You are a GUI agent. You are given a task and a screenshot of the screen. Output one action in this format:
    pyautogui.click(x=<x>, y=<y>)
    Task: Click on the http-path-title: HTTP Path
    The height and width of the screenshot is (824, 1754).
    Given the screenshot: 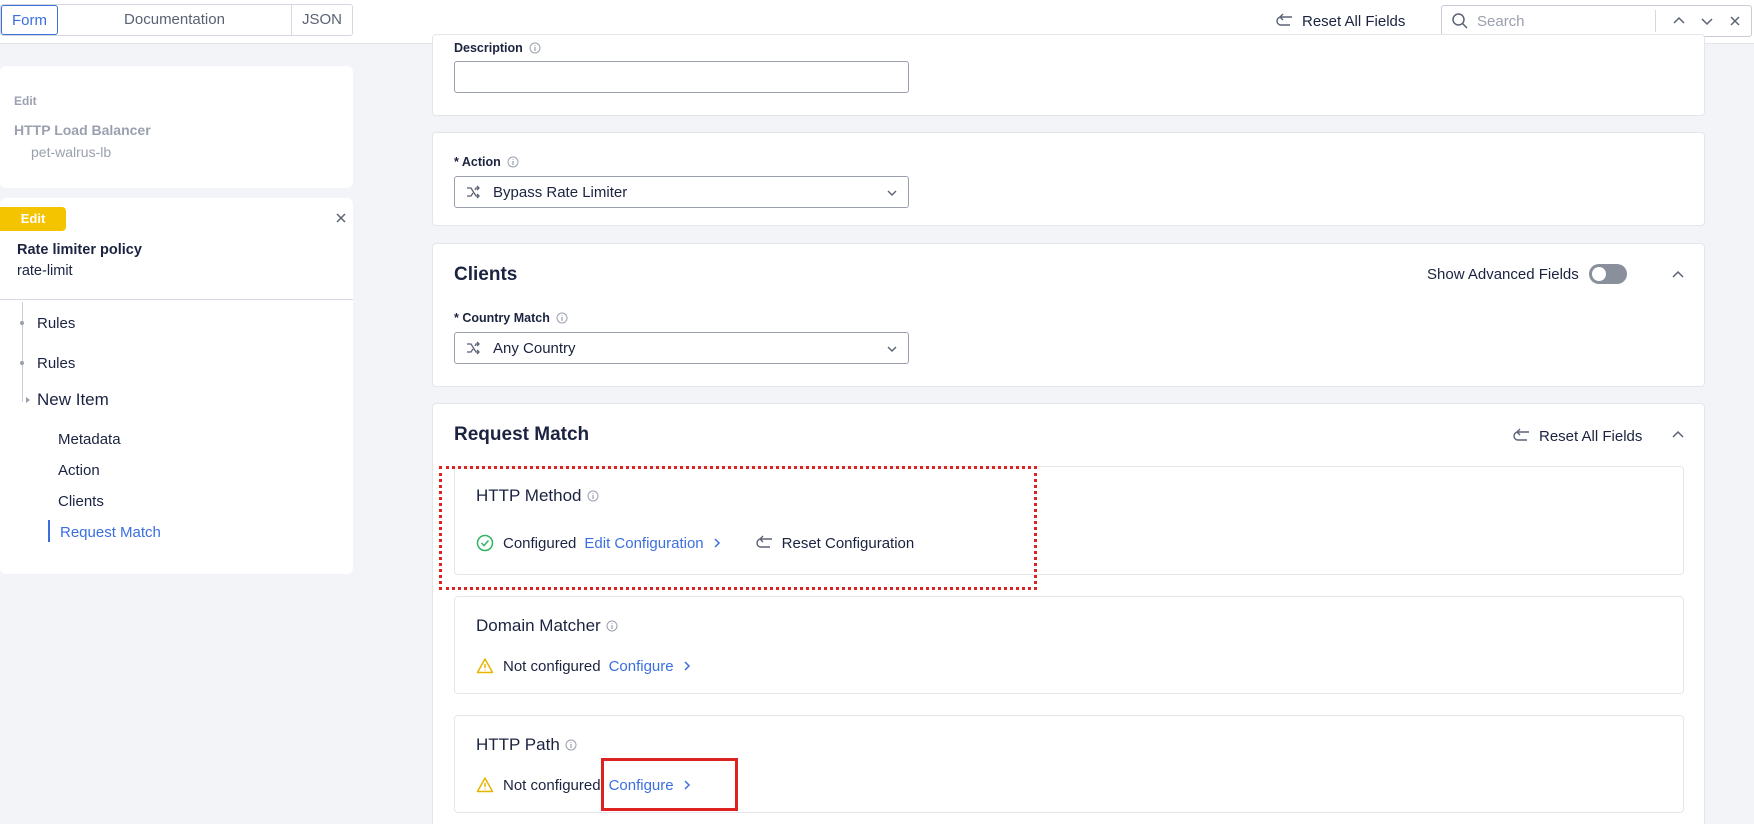 What is the action you would take?
    pyautogui.click(x=518, y=744)
    